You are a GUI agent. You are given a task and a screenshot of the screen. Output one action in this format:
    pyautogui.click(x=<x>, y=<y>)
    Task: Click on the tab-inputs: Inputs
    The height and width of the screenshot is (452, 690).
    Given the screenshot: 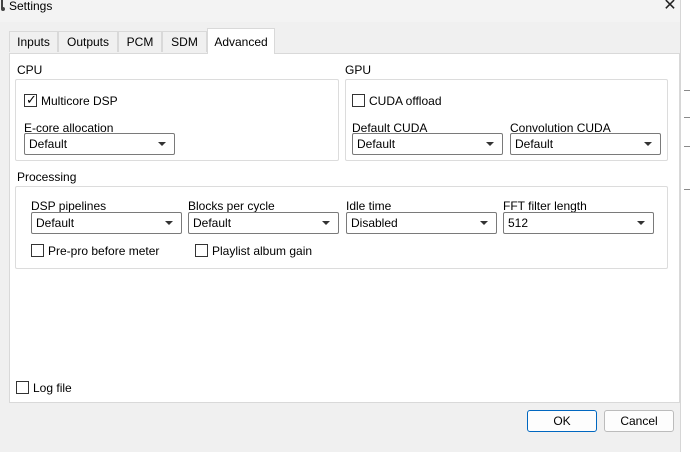 What is the action you would take?
    pyautogui.click(x=33, y=41)
    